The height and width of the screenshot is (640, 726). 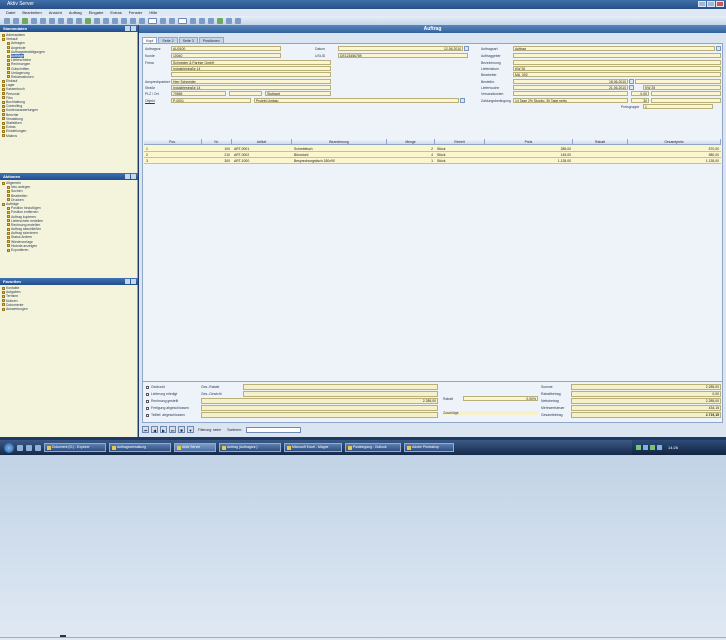 I want to click on maximize-button, so click(x=711, y=4).